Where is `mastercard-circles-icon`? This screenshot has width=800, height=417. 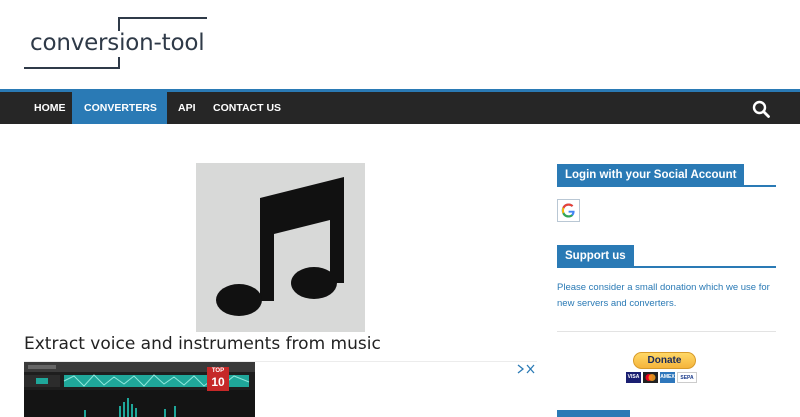 mastercard-circles-icon is located at coordinates (650, 377).